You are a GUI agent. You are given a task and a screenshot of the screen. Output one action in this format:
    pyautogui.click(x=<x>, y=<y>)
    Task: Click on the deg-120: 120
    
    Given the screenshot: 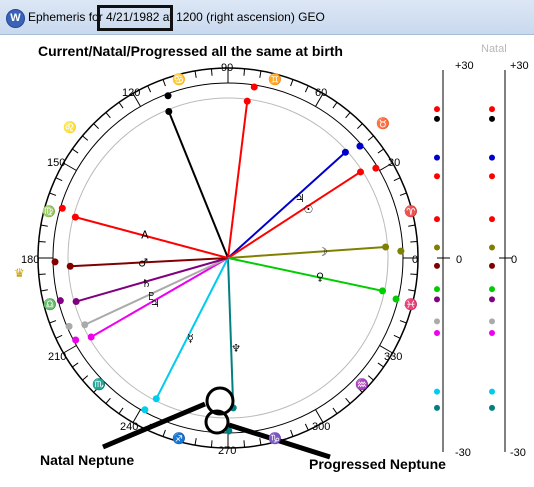 What is the action you would take?
    pyautogui.click(x=131, y=93)
    